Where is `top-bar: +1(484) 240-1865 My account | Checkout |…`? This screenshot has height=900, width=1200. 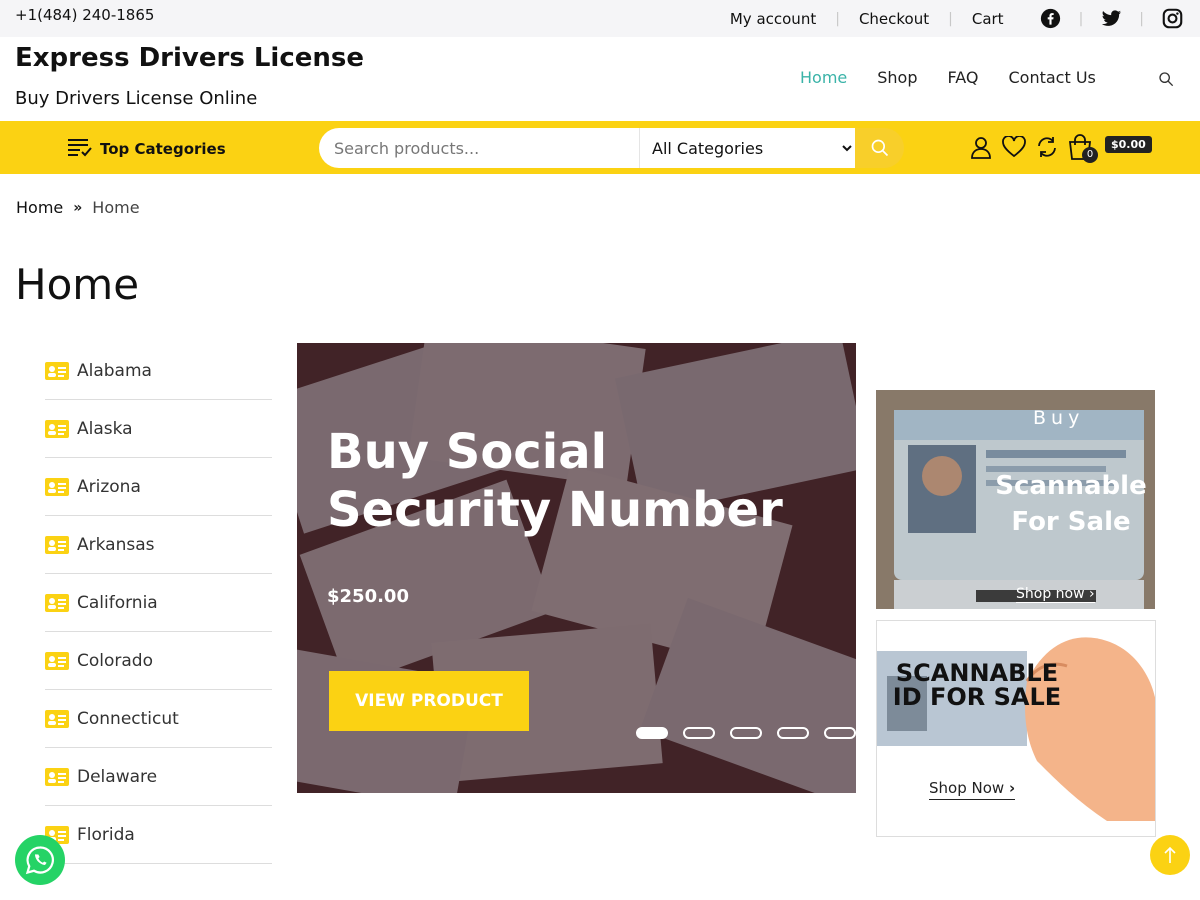
top-bar: +1(484) 240-1865 My account | Checkout |… is located at coordinates (600, 18).